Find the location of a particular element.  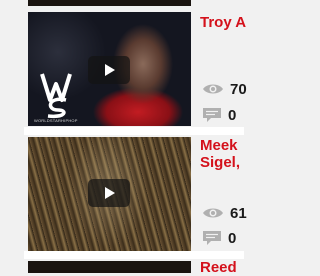

comment-count-1: 0 is located at coordinates (219, 115).